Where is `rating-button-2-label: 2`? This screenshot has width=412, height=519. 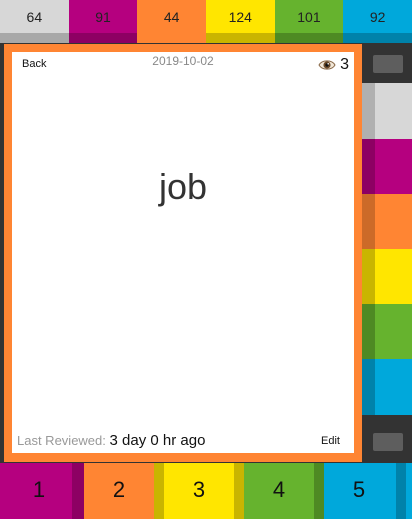
rating-button-2-label: 2 is located at coordinates (119, 489).